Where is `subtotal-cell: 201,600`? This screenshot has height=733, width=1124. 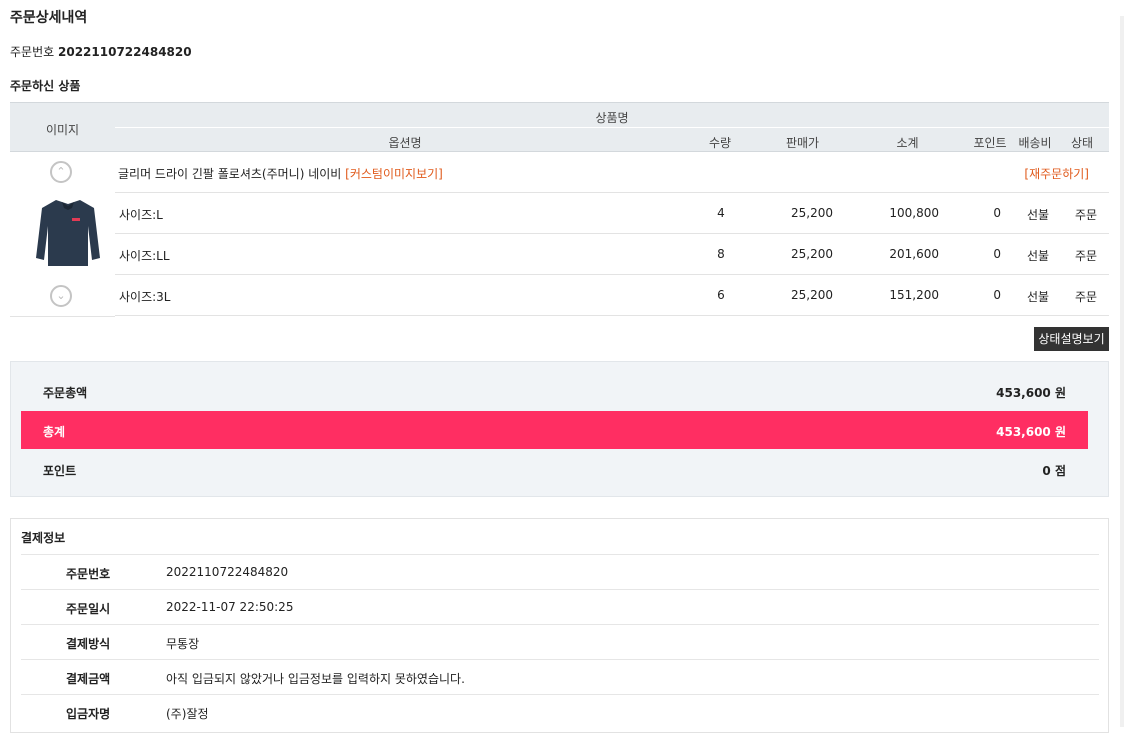 subtotal-cell: 201,600 is located at coordinates (914, 254).